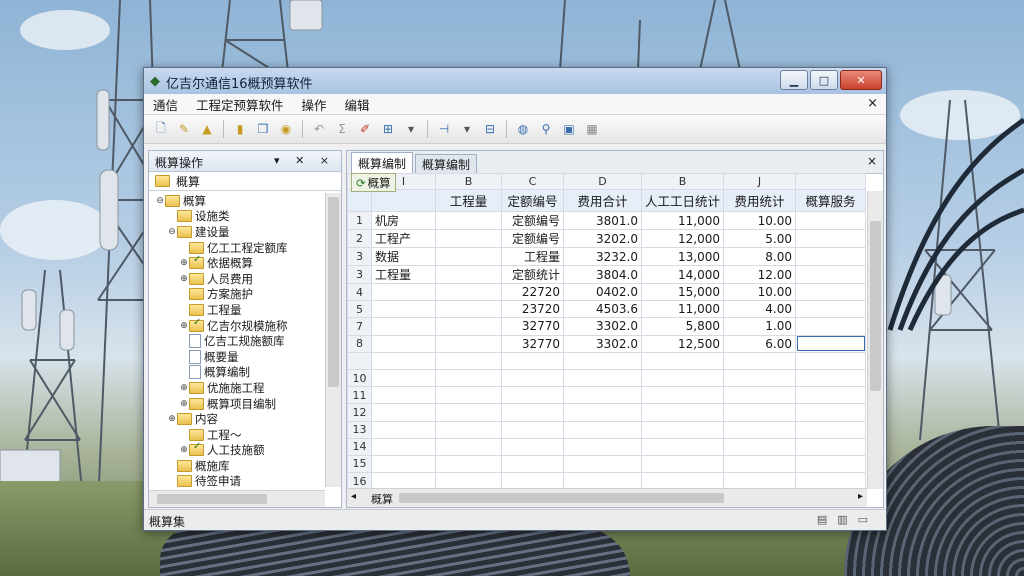 The width and height of the screenshot is (1024, 576). I want to click on table-cell: 22720, so click(532, 292).